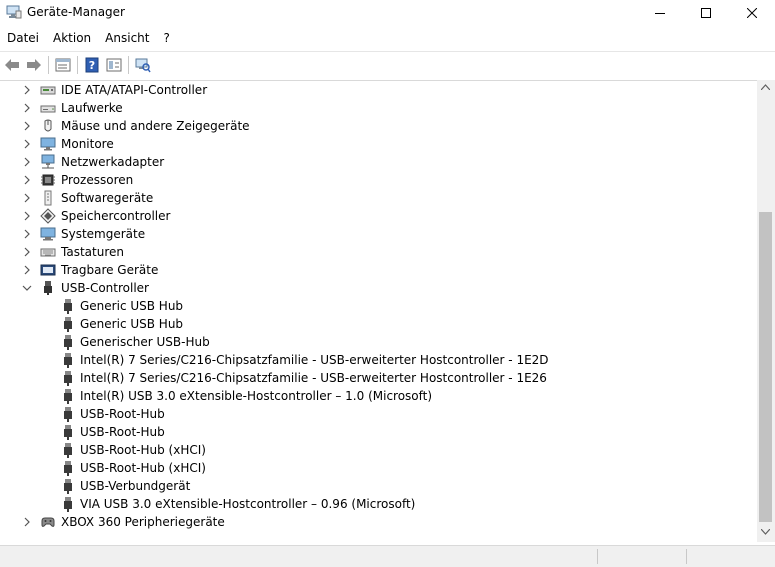  I want to click on mouse-icon, so click(48, 125).